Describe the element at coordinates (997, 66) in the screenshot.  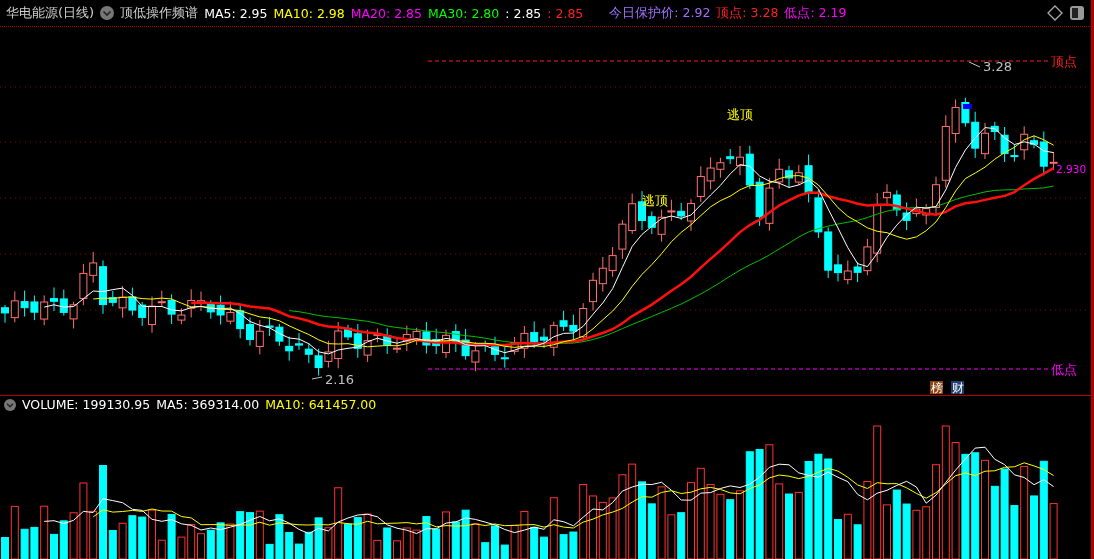
I see `chart-annotation: 3.28` at that location.